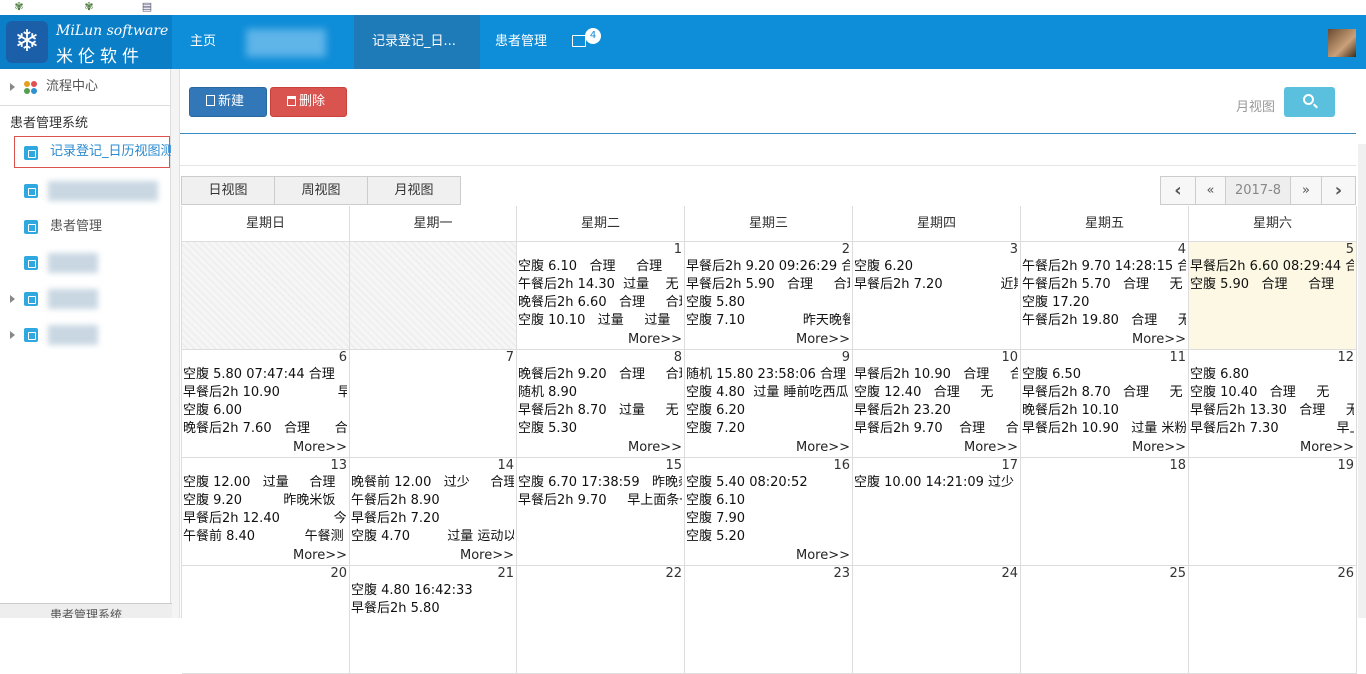 This screenshot has height=674, width=1366. I want to click on calendar-event: 空腹 6.10, so click(768, 501).